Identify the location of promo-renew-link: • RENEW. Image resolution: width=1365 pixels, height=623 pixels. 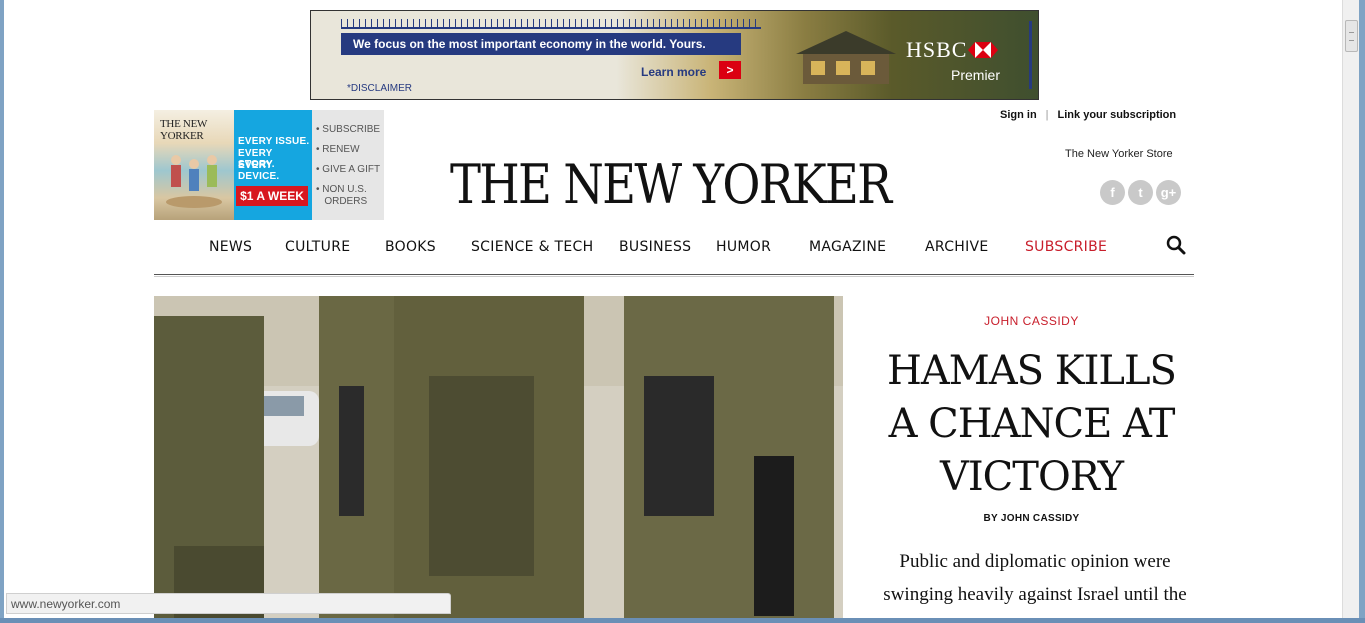
(350, 150).